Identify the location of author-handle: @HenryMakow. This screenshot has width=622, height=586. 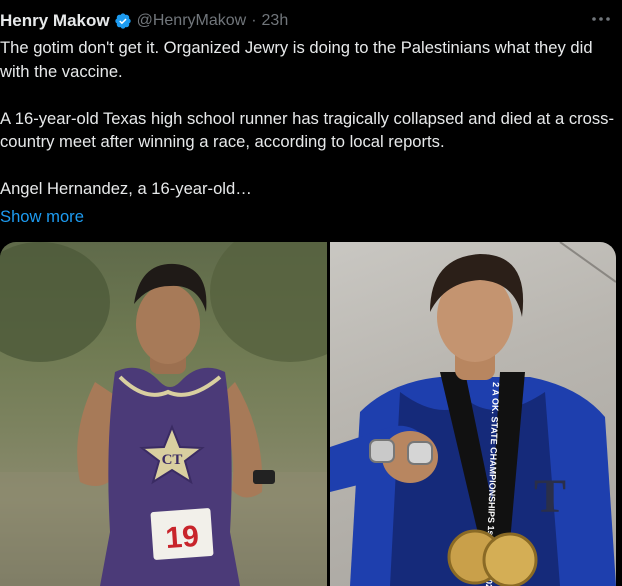
(192, 21).